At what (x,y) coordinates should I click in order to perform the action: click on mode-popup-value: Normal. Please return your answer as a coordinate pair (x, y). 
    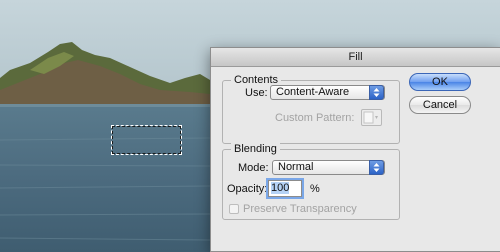
    Looking at the image, I should click on (296, 167).